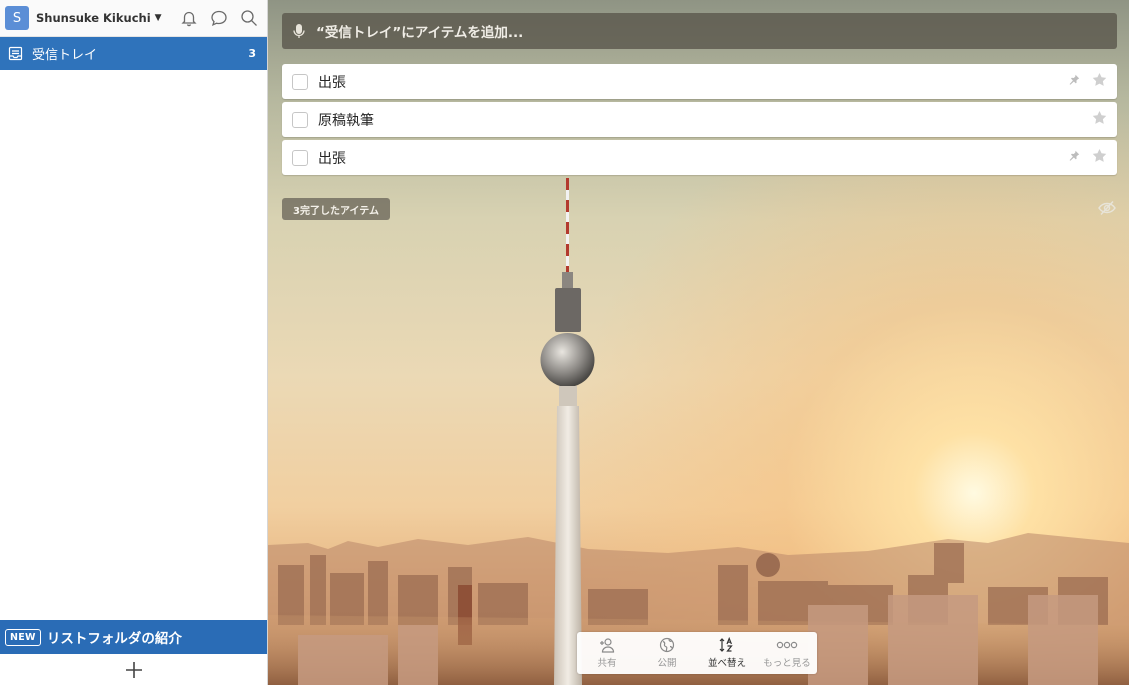 The image size is (1129, 685). I want to click on new-badge: NEW, so click(23, 637).